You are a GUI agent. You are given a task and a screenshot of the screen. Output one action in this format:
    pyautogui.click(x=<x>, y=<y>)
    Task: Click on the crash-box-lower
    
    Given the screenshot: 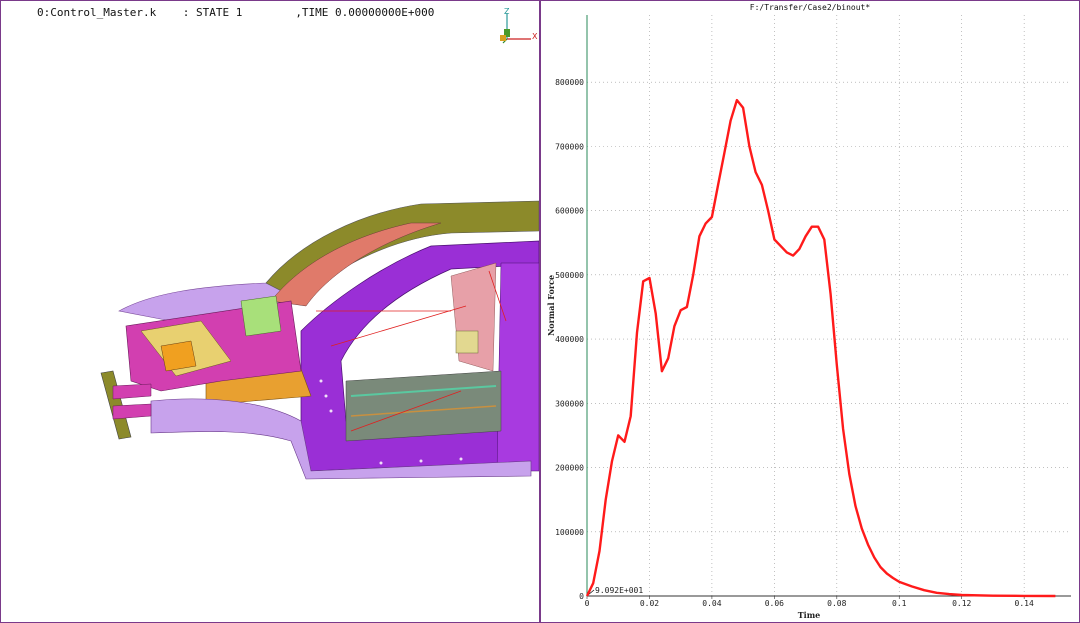 What is the action you would take?
    pyautogui.click(x=132, y=411)
    